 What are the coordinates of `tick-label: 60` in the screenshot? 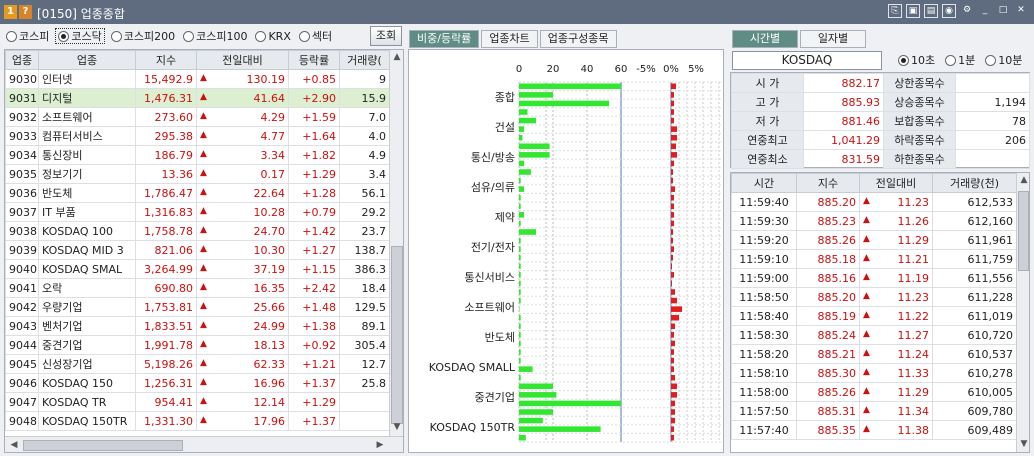 It's located at (621, 69).